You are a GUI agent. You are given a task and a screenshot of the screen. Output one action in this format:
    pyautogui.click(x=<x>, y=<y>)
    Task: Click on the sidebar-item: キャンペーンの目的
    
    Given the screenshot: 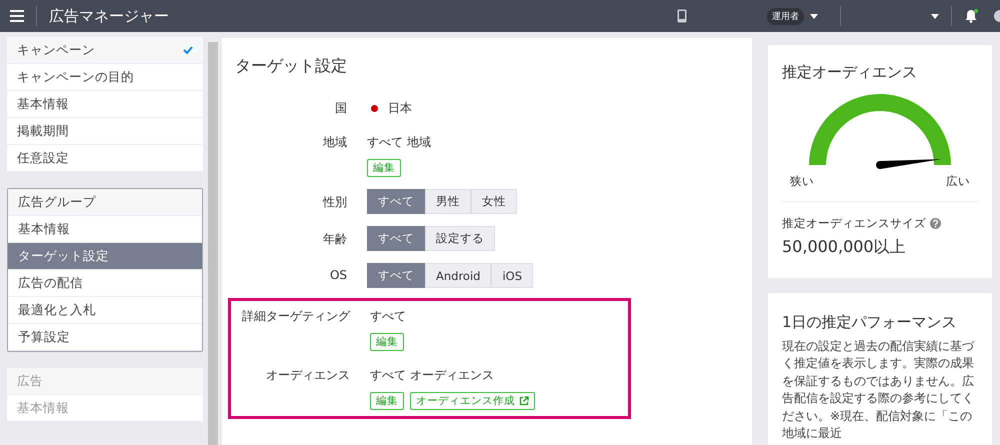 What is the action you would take?
    pyautogui.click(x=105, y=77)
    